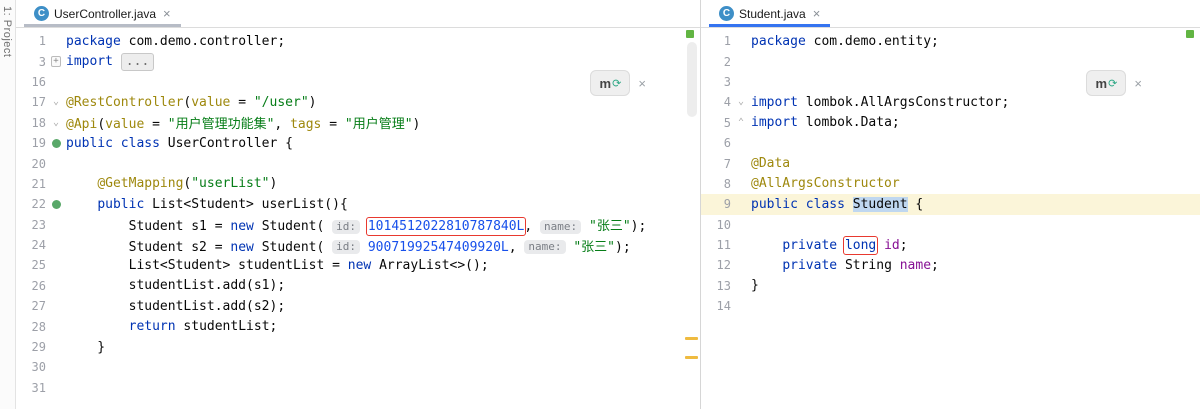 This screenshot has width=1200, height=409. I want to click on line-number: 6, so click(716, 143).